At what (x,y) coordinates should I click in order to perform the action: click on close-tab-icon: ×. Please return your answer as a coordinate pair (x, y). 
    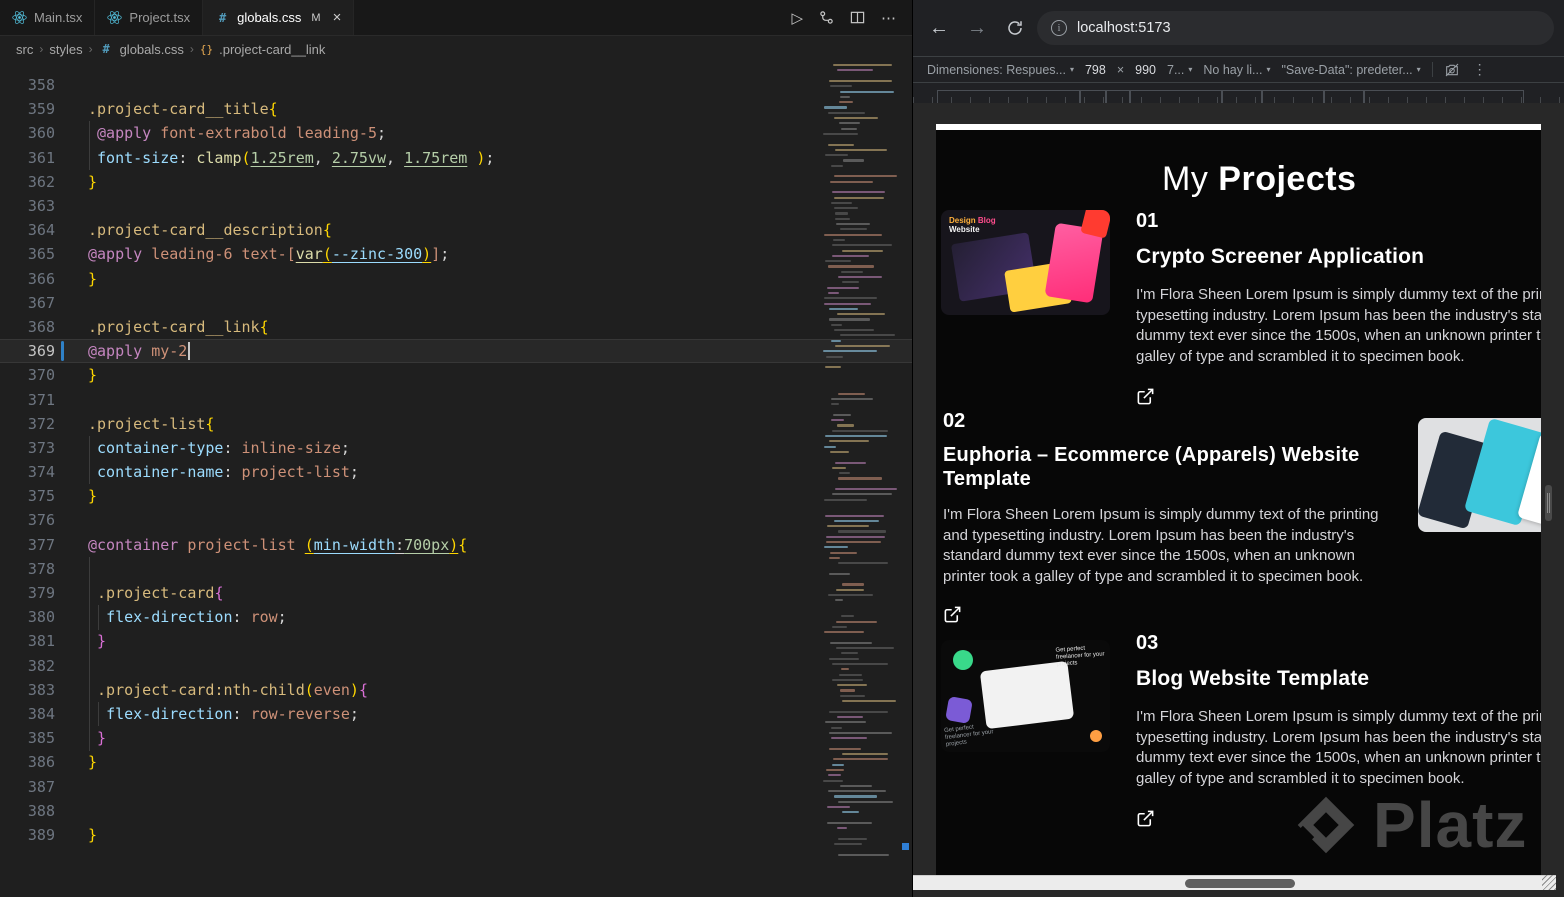
    Looking at the image, I should click on (337, 17).